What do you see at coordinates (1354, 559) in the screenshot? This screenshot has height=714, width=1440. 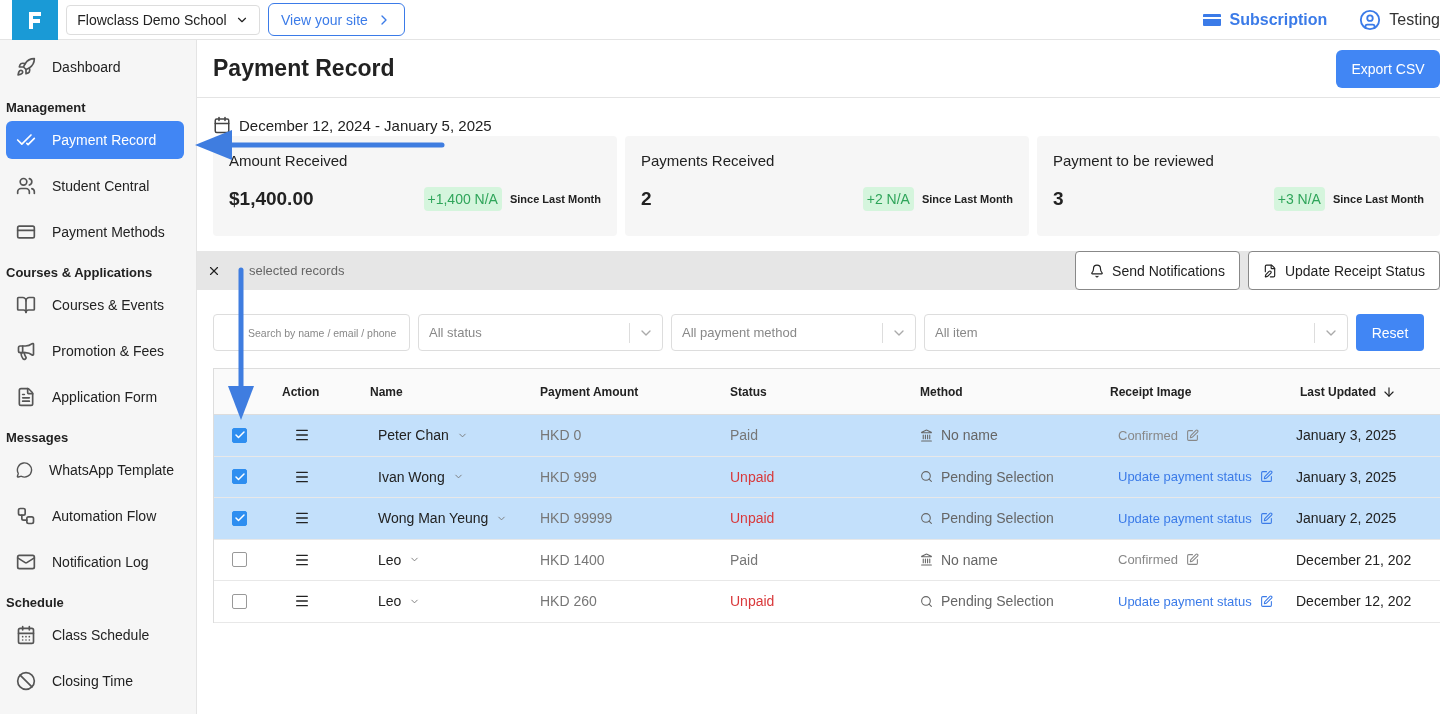 I see `updated-text: December 21, 202` at bounding box center [1354, 559].